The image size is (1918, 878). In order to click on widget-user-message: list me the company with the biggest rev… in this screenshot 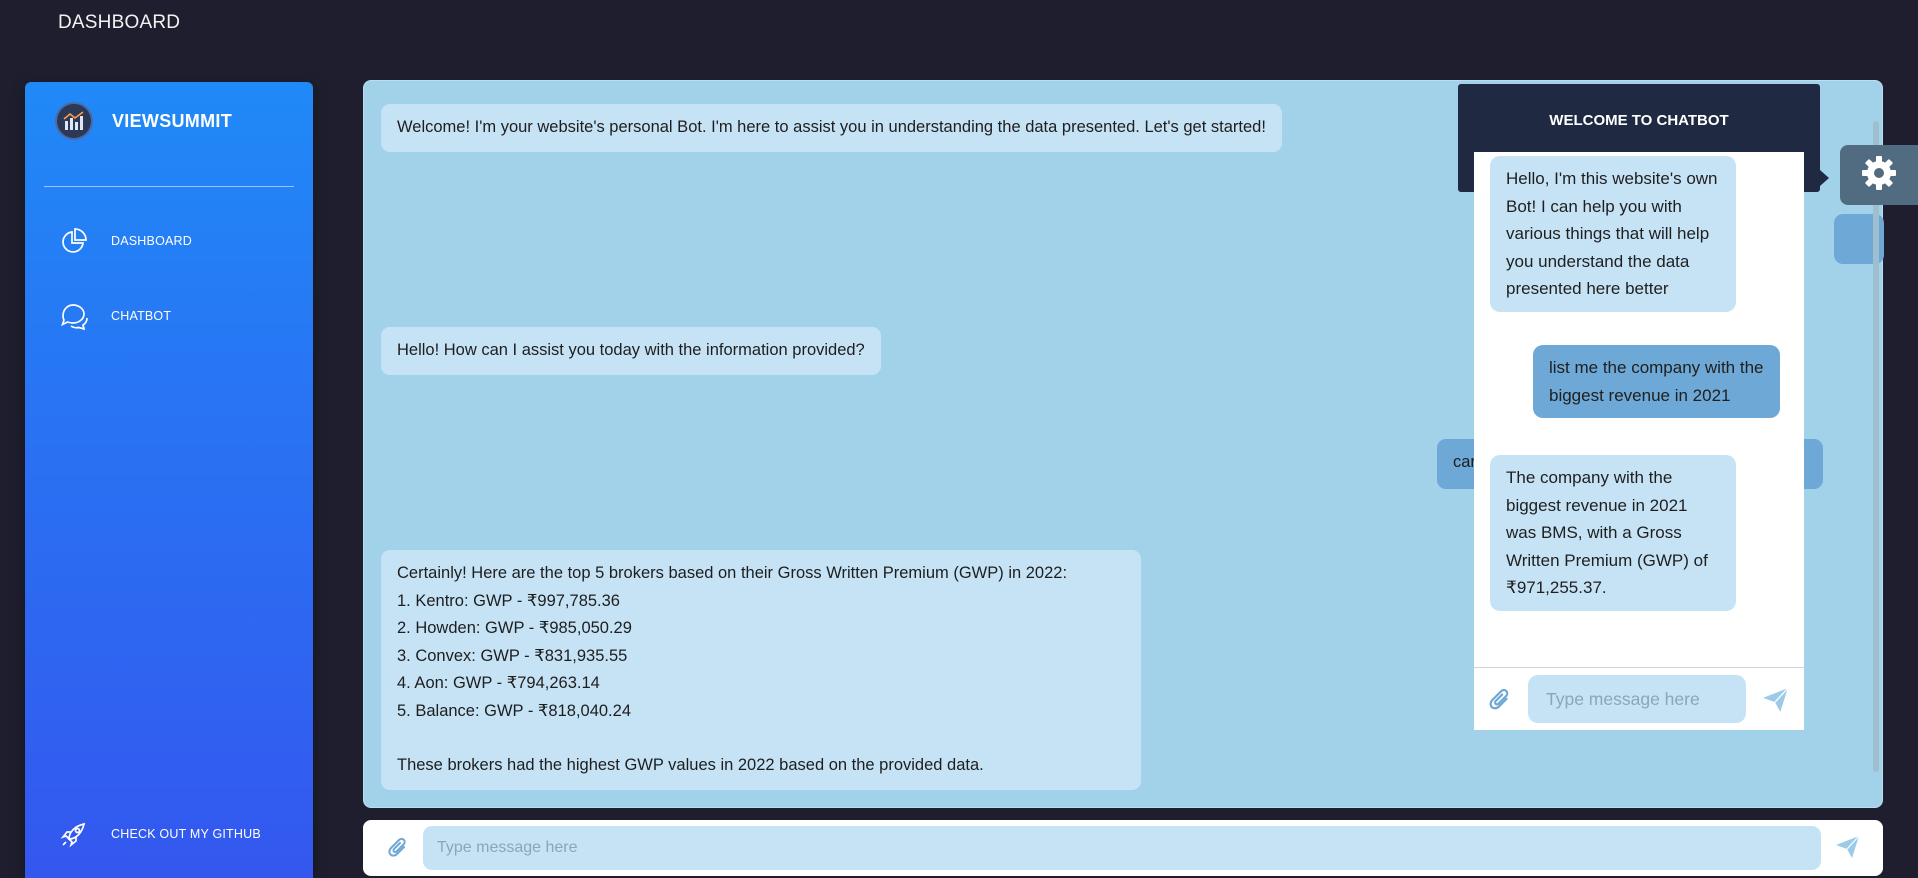, I will do `click(1656, 381)`.